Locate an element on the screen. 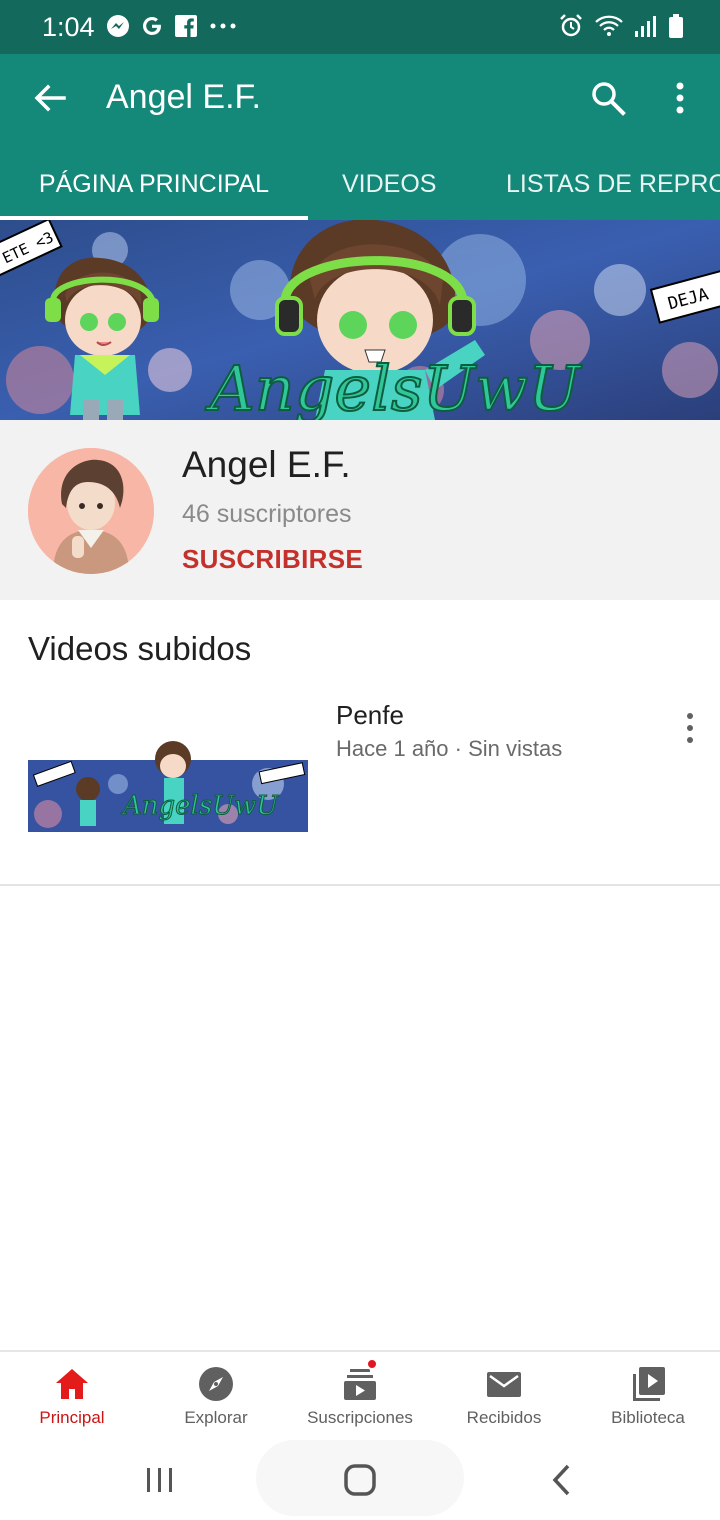 The height and width of the screenshot is (1520, 720). compass-icon is located at coordinates (216, 1384).